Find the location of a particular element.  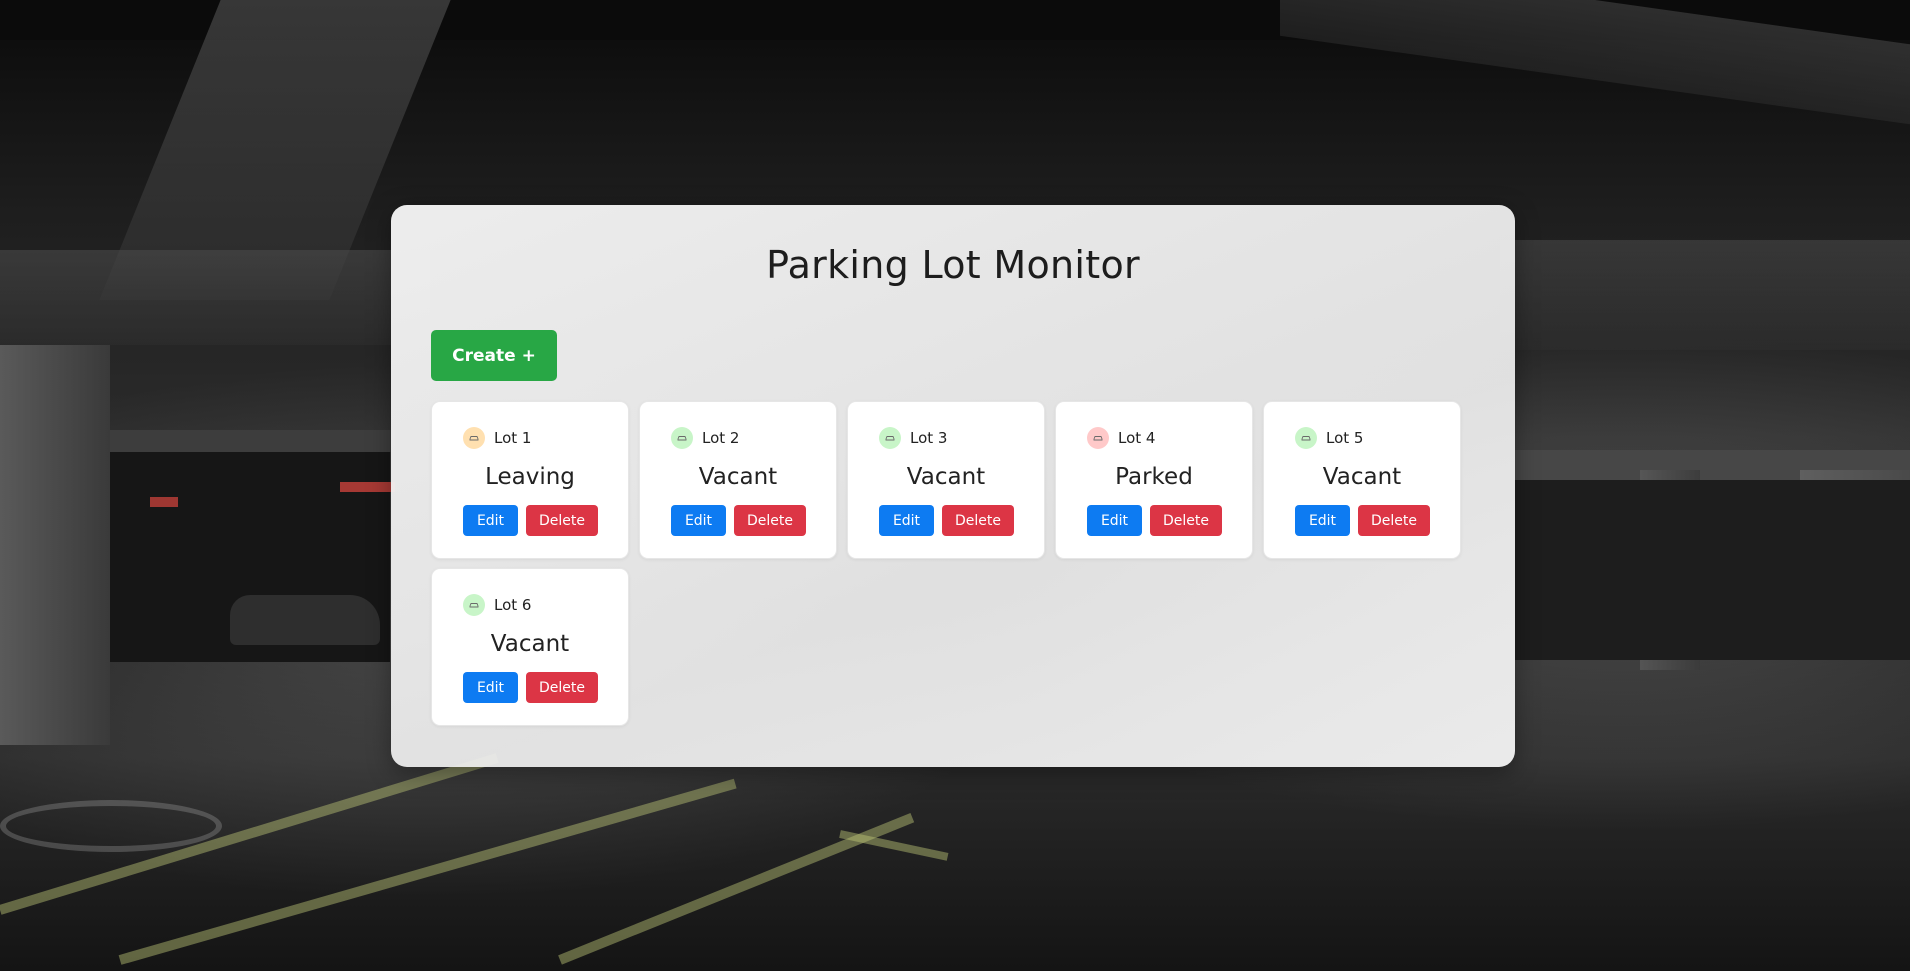

lot-card: Lot 4 Parked Edit Delete is located at coordinates (1154, 480).